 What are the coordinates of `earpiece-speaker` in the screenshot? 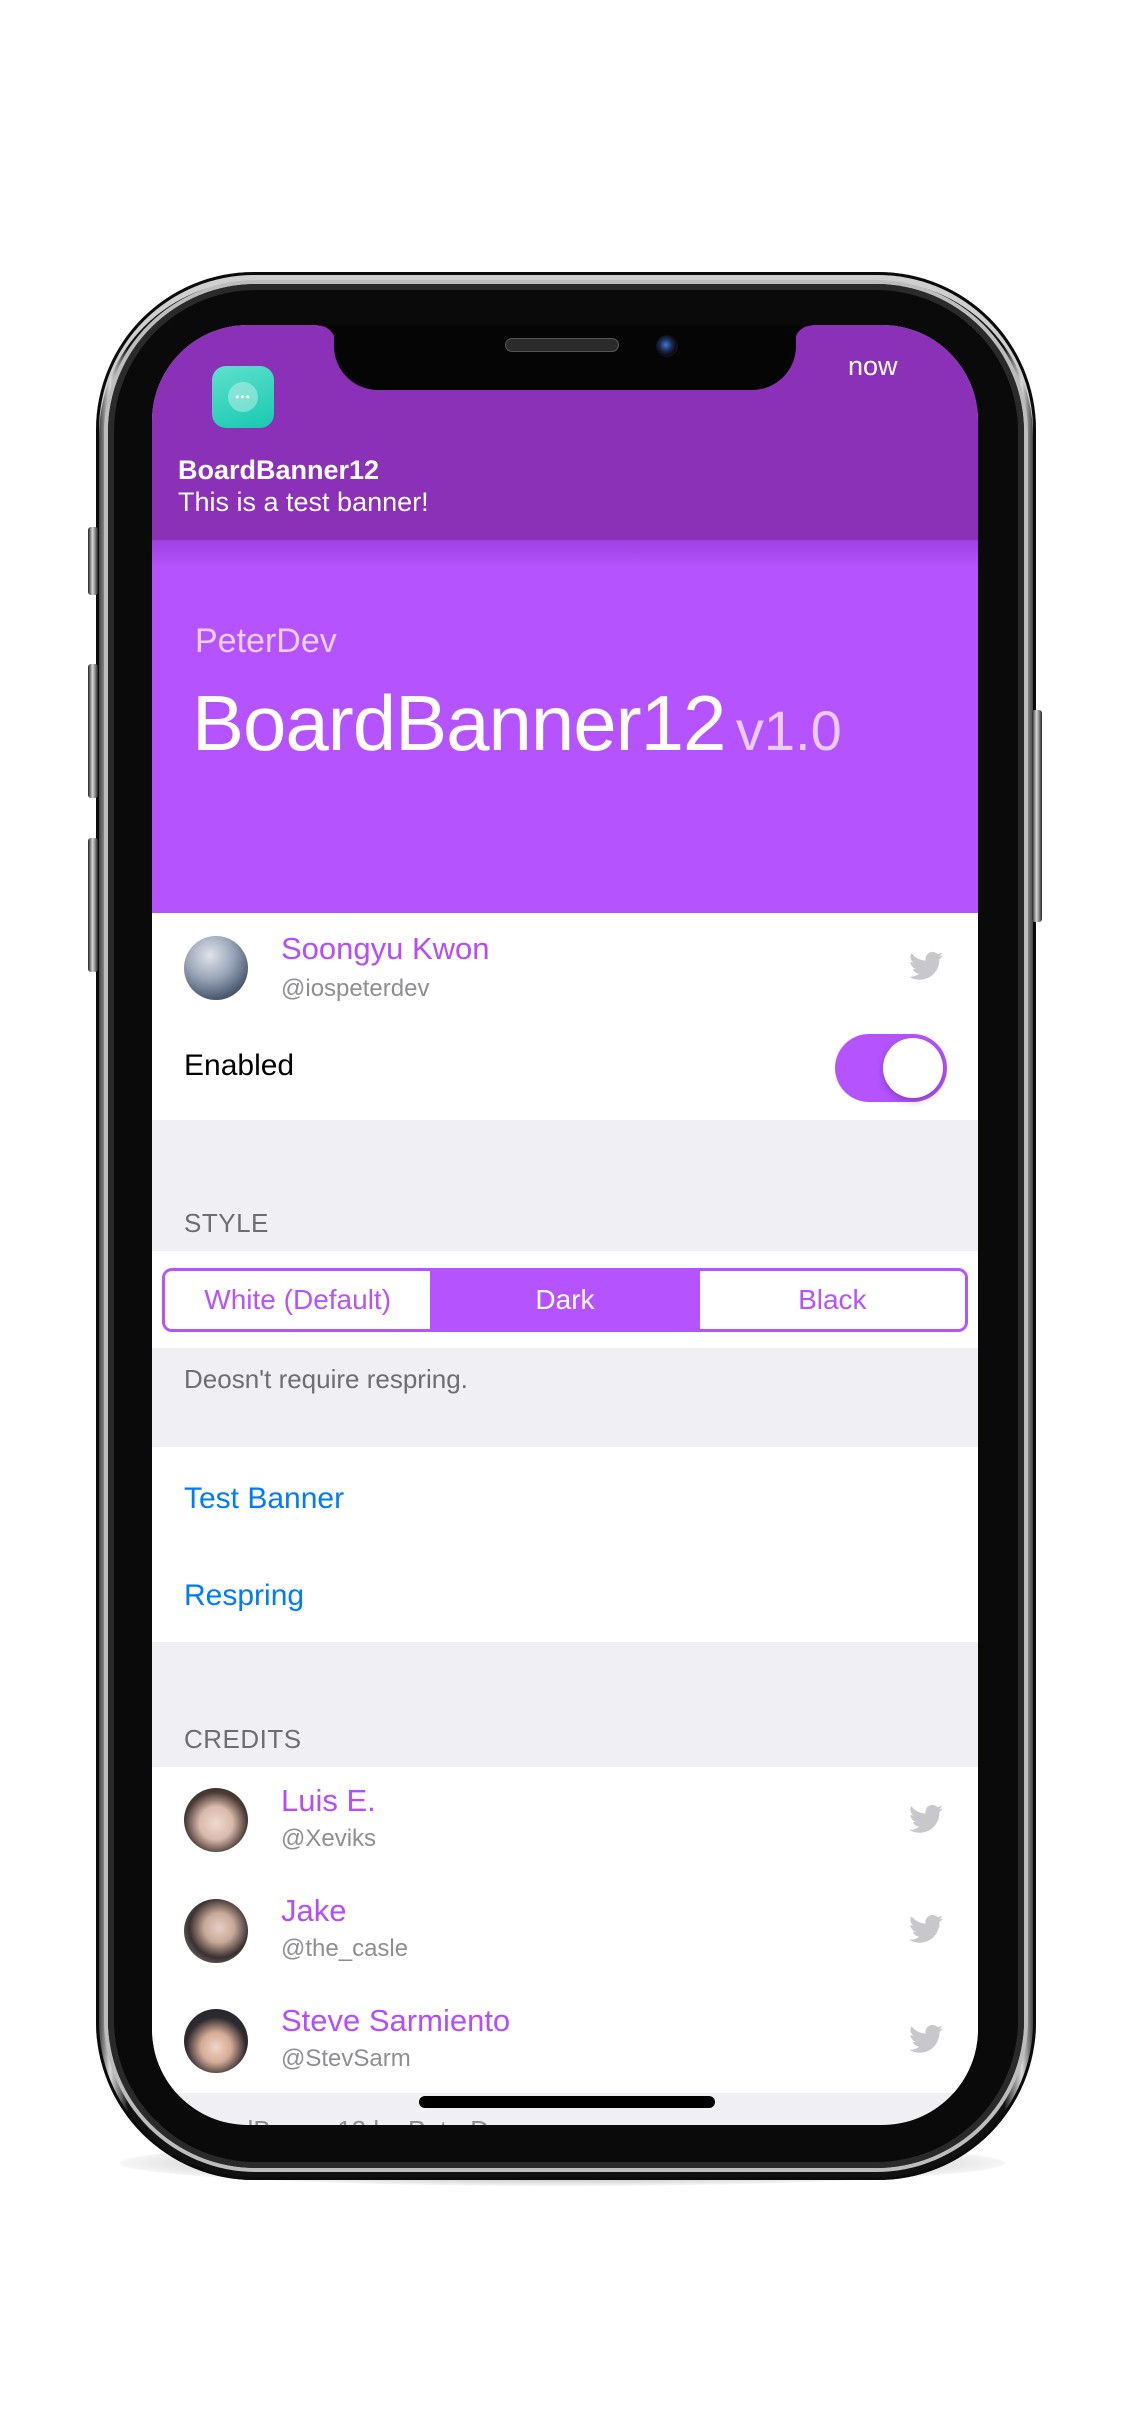 It's located at (562, 345).